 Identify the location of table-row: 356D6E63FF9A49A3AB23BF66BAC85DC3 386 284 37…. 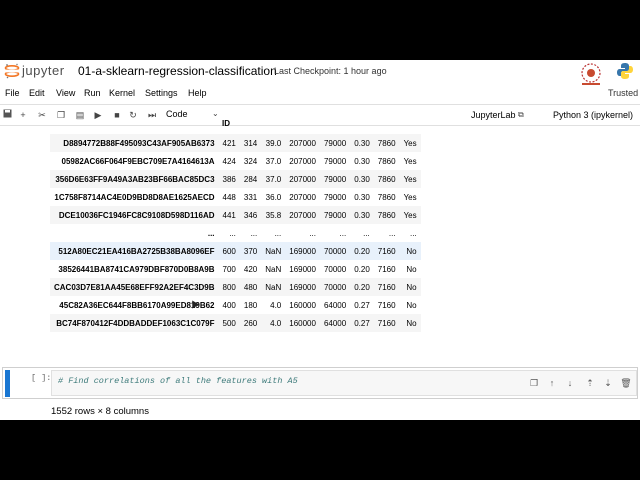
(235, 179).